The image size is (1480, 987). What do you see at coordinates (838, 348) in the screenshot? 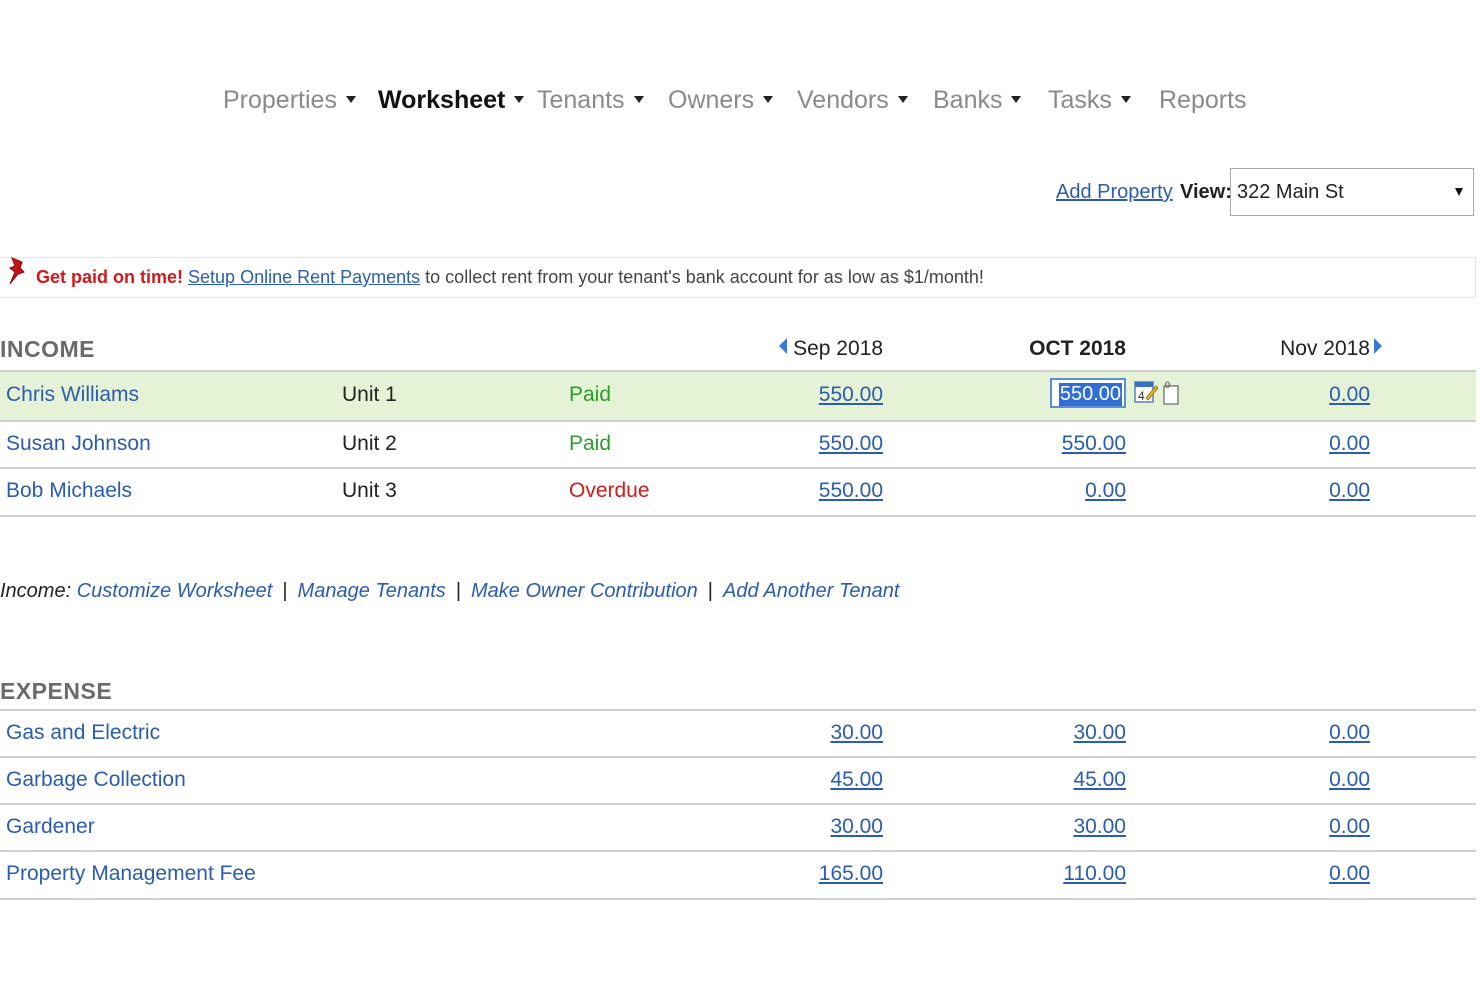
I see `month-prev-label: Sep 2018` at bounding box center [838, 348].